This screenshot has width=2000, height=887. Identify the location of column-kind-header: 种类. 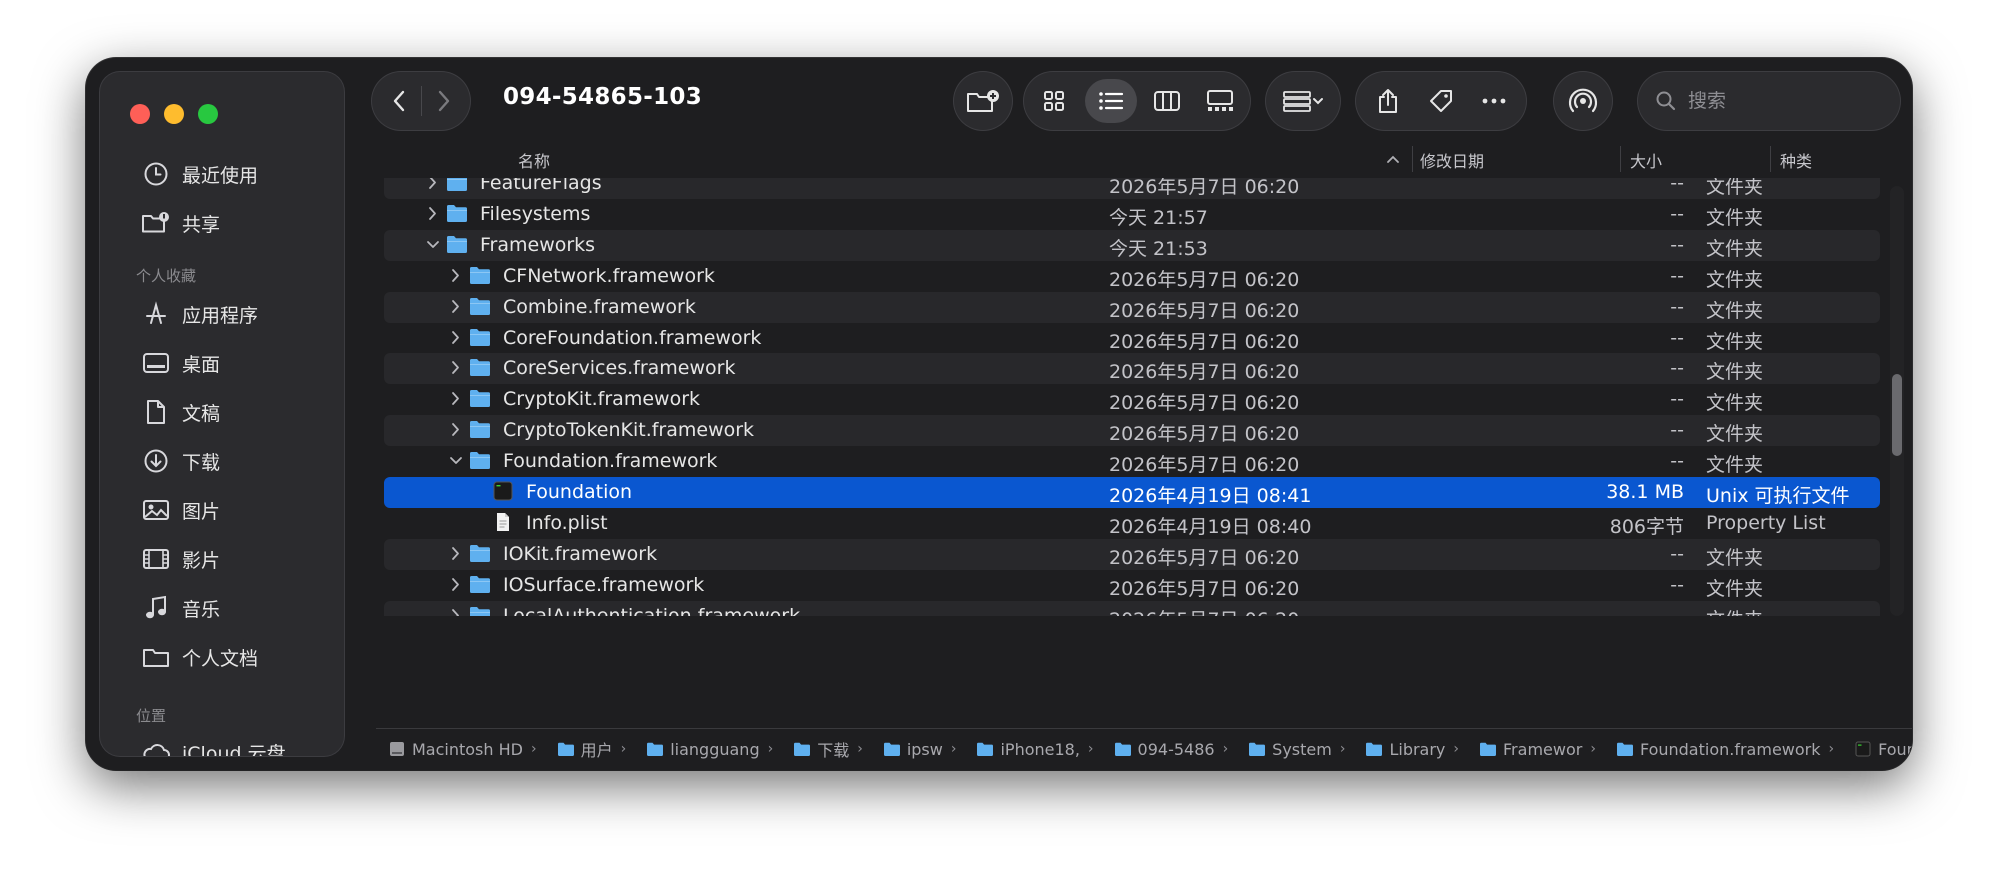
(1796, 160).